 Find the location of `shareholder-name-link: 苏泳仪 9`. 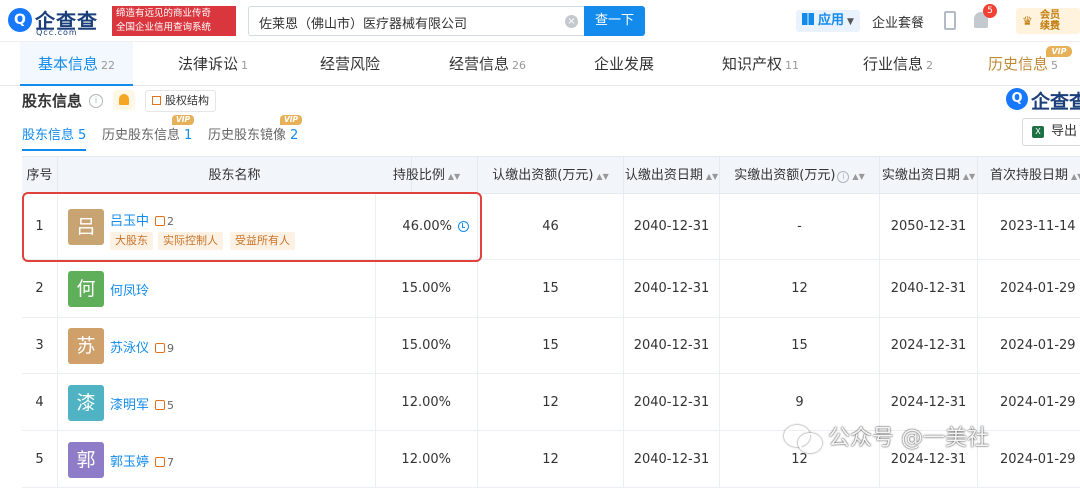

shareholder-name-link: 苏泳仪 9 is located at coordinates (142, 346).